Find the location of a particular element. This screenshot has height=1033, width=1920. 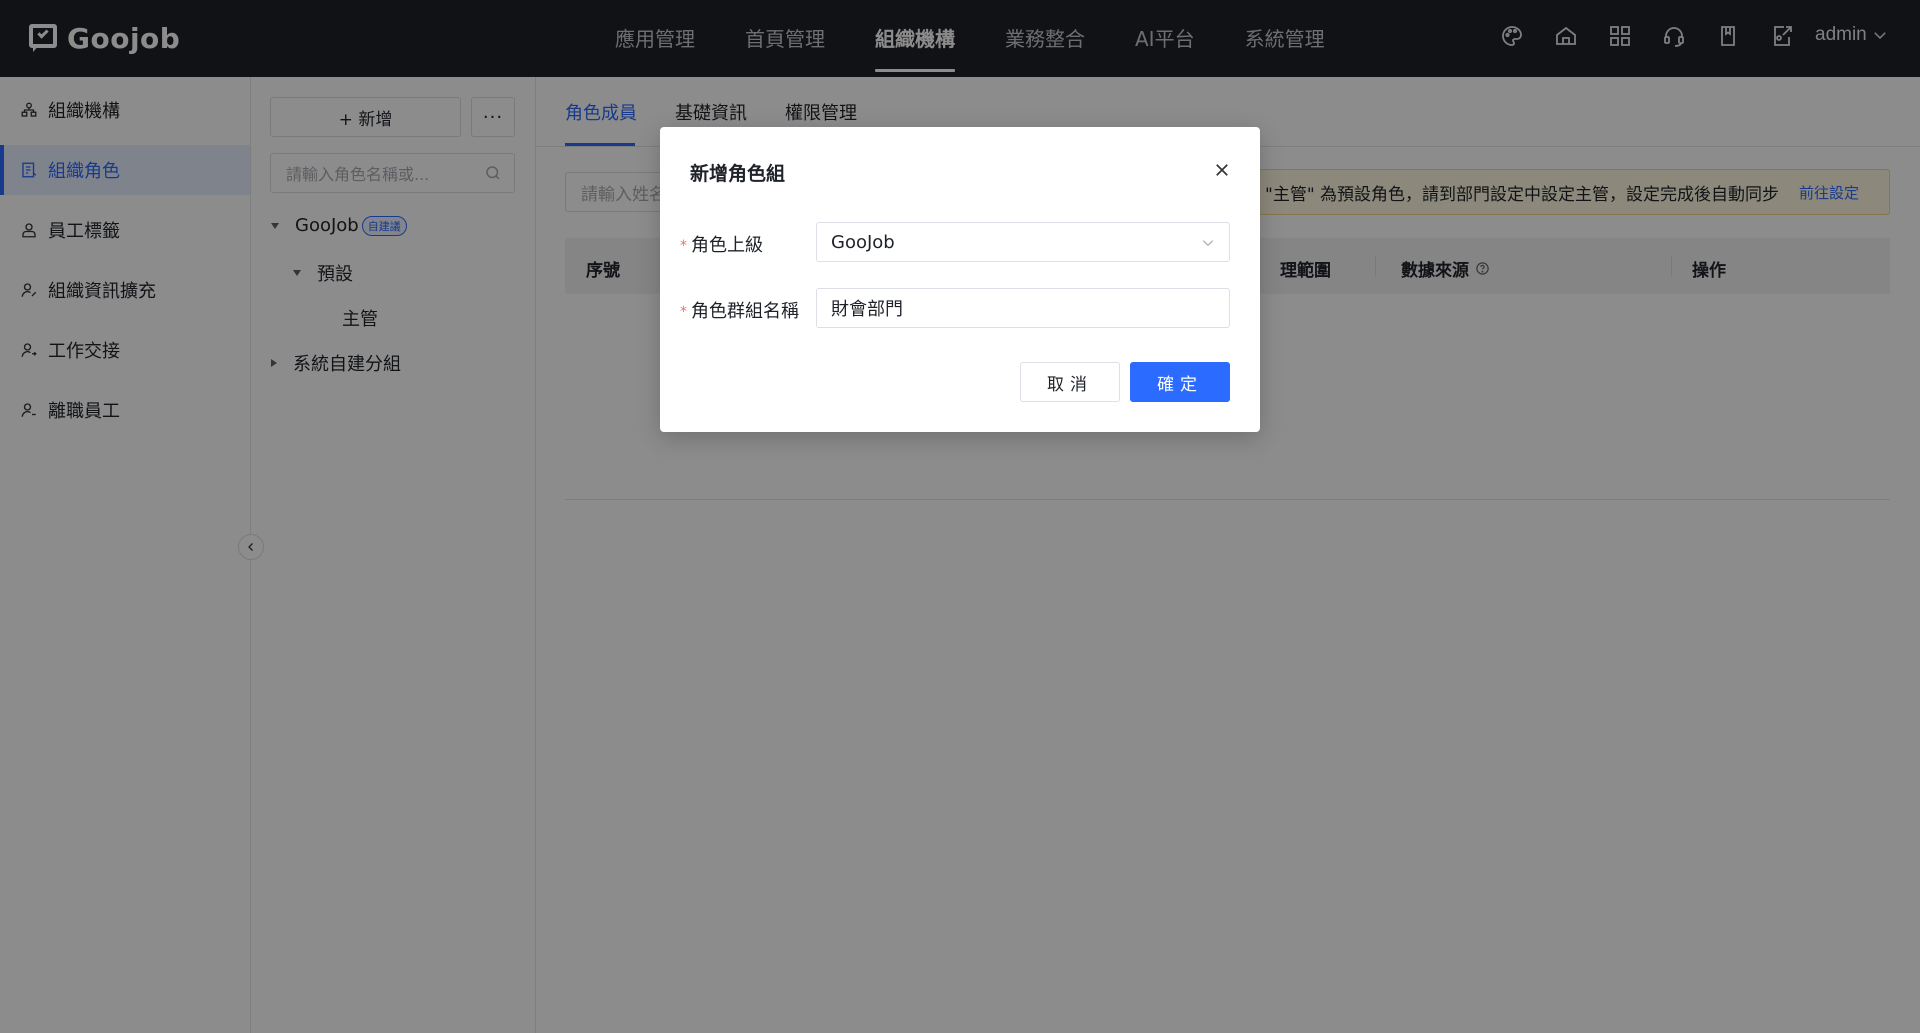

parent-role-label-text: 角色上級 is located at coordinates (727, 245).